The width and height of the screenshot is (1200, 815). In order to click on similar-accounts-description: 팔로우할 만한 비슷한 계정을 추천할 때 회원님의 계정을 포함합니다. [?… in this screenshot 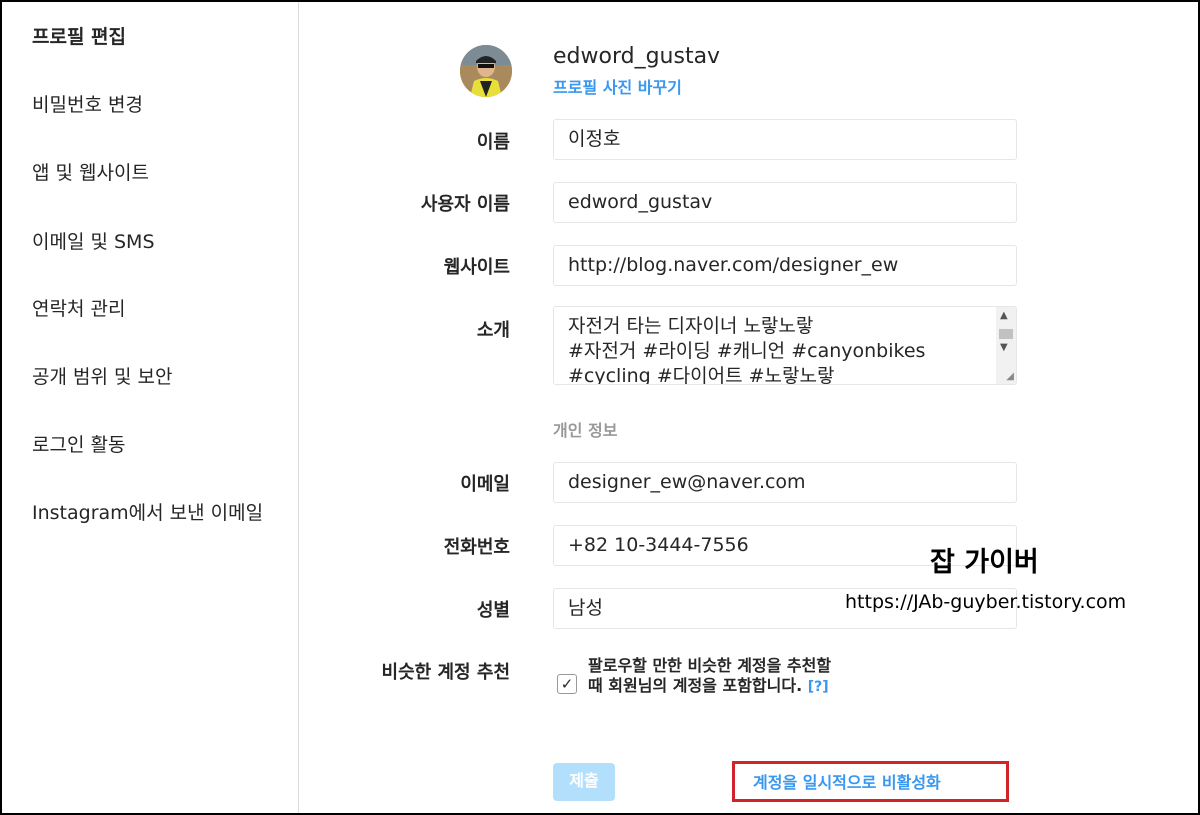, I will do `click(713, 676)`.